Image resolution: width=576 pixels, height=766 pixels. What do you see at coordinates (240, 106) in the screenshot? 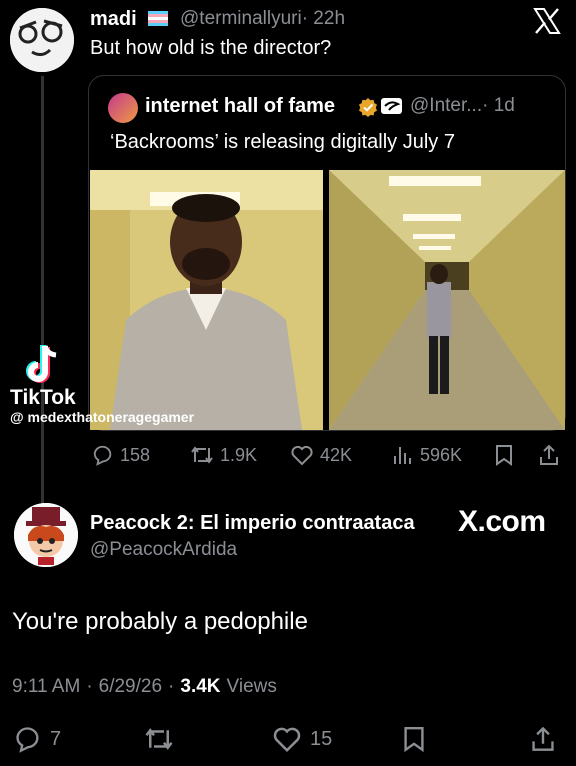
I see `quoted-display-name: internet hall of fame` at bounding box center [240, 106].